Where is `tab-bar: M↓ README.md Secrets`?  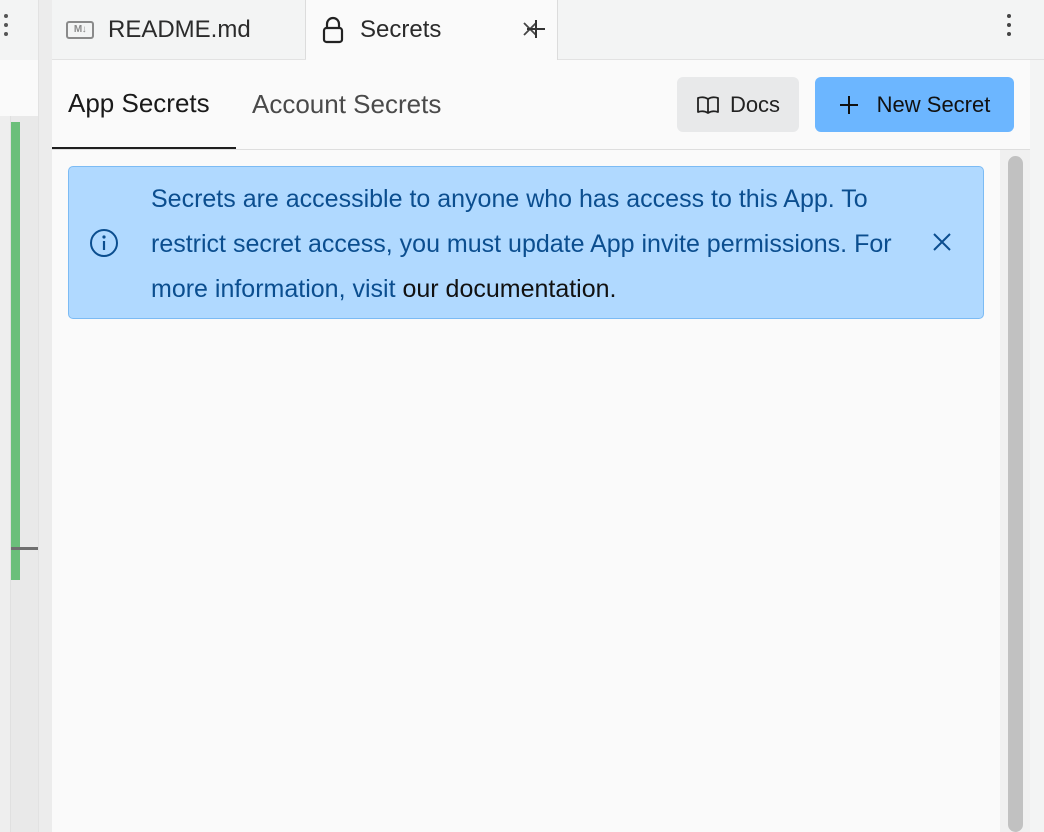 tab-bar: M↓ README.md Secrets is located at coordinates (548, 30).